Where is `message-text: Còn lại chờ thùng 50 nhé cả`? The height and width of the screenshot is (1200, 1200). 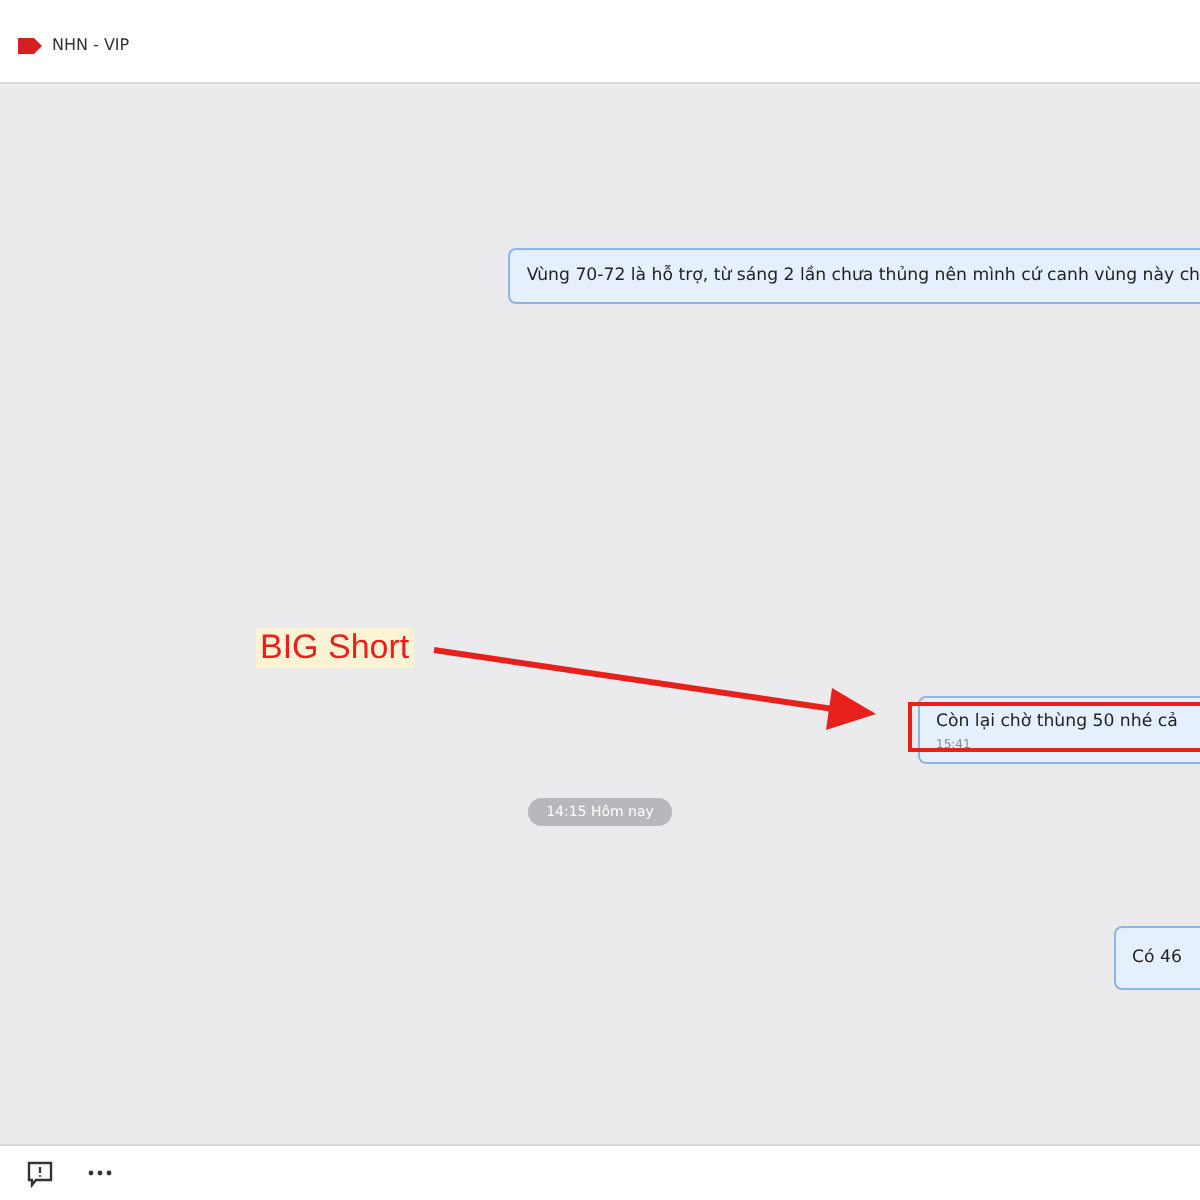 message-text: Còn lại chờ thùng 50 nhé cả is located at coordinates (1058, 722).